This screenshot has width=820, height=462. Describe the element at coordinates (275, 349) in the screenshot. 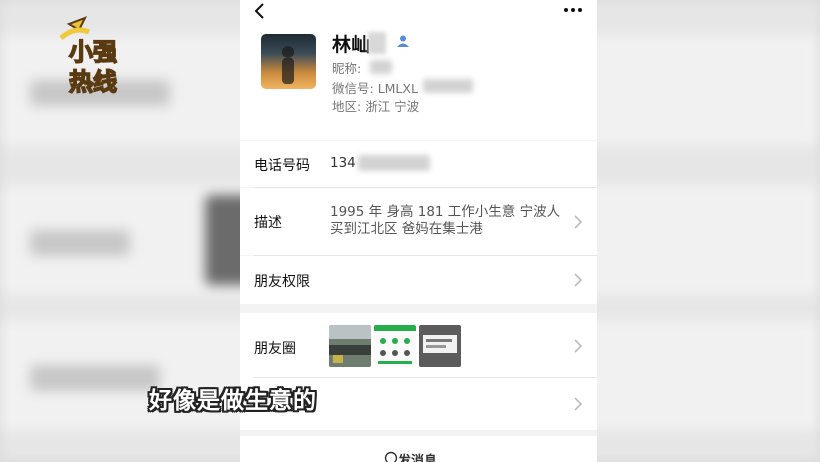

I see `moments-label: 朋友圈` at that location.